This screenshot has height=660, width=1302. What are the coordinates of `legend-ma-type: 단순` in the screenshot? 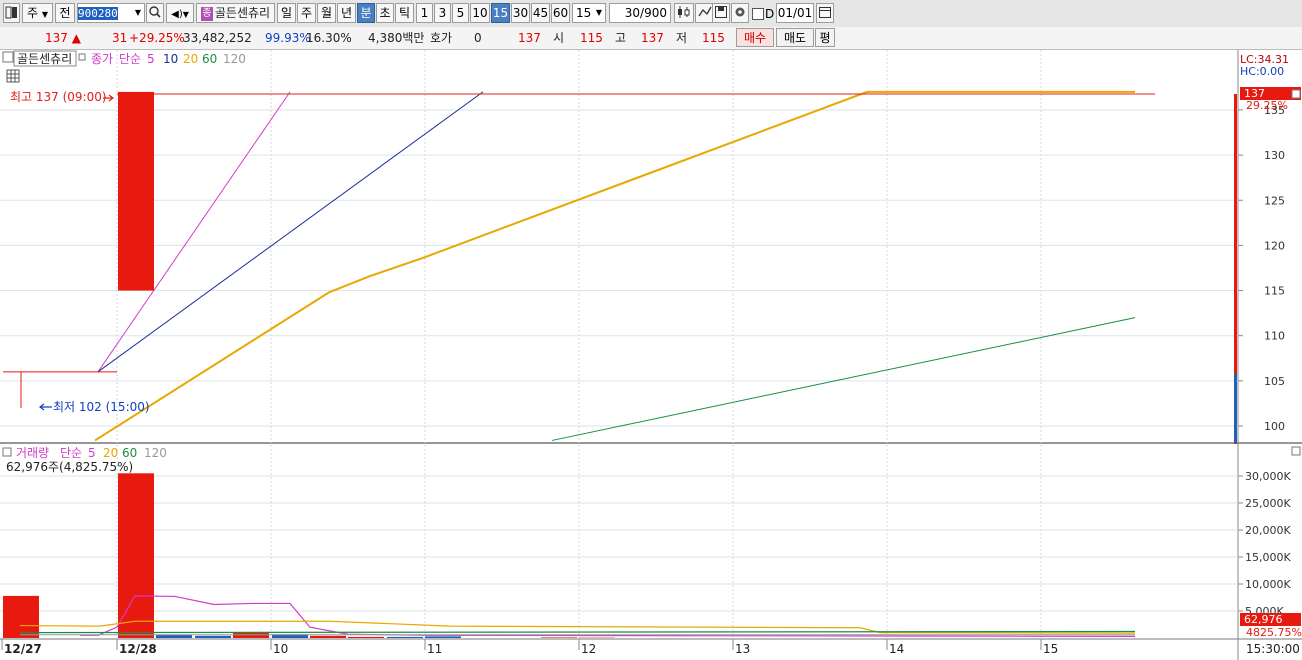 It's located at (130, 59).